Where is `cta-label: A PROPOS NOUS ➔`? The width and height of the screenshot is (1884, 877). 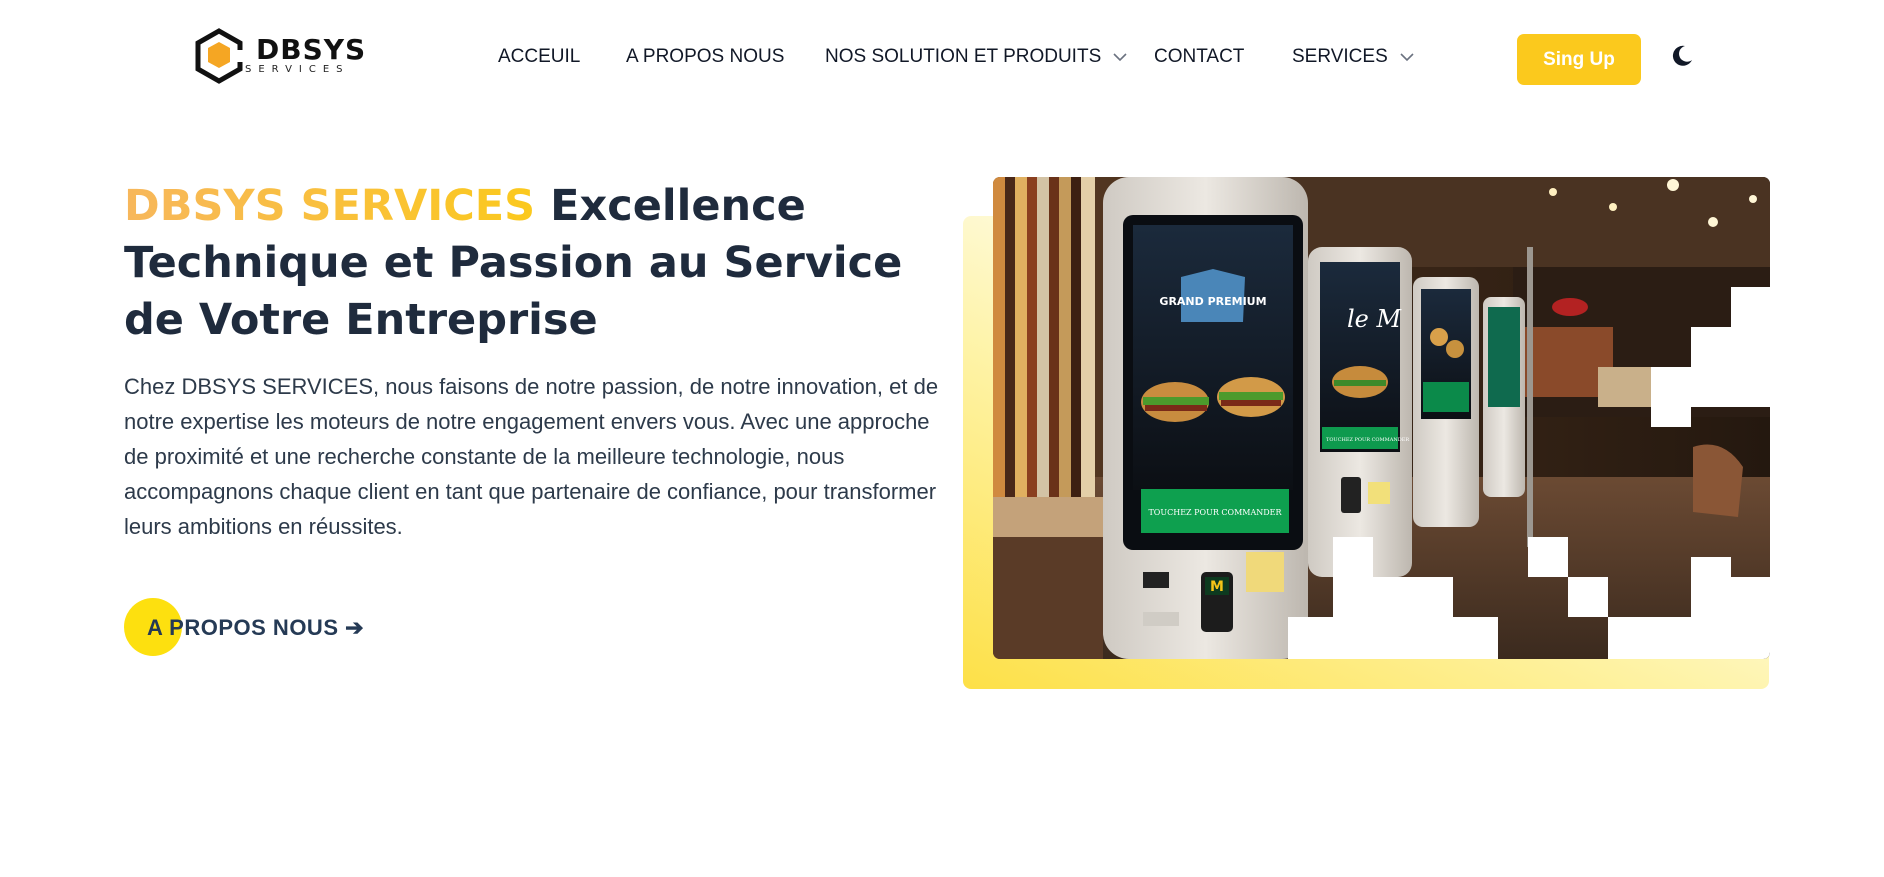
cta-label: A PROPOS NOUS ➔ is located at coordinates (256, 627).